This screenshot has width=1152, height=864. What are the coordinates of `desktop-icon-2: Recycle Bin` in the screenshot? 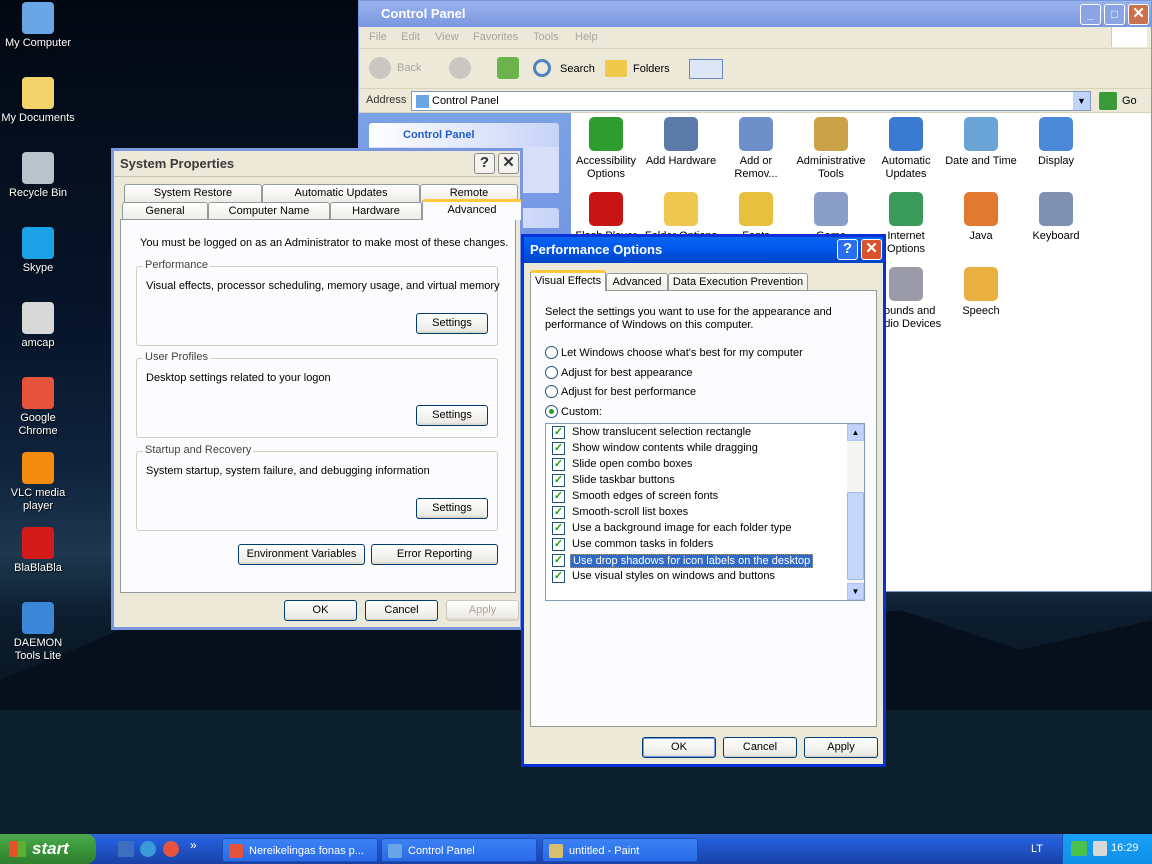 It's located at (38, 176).